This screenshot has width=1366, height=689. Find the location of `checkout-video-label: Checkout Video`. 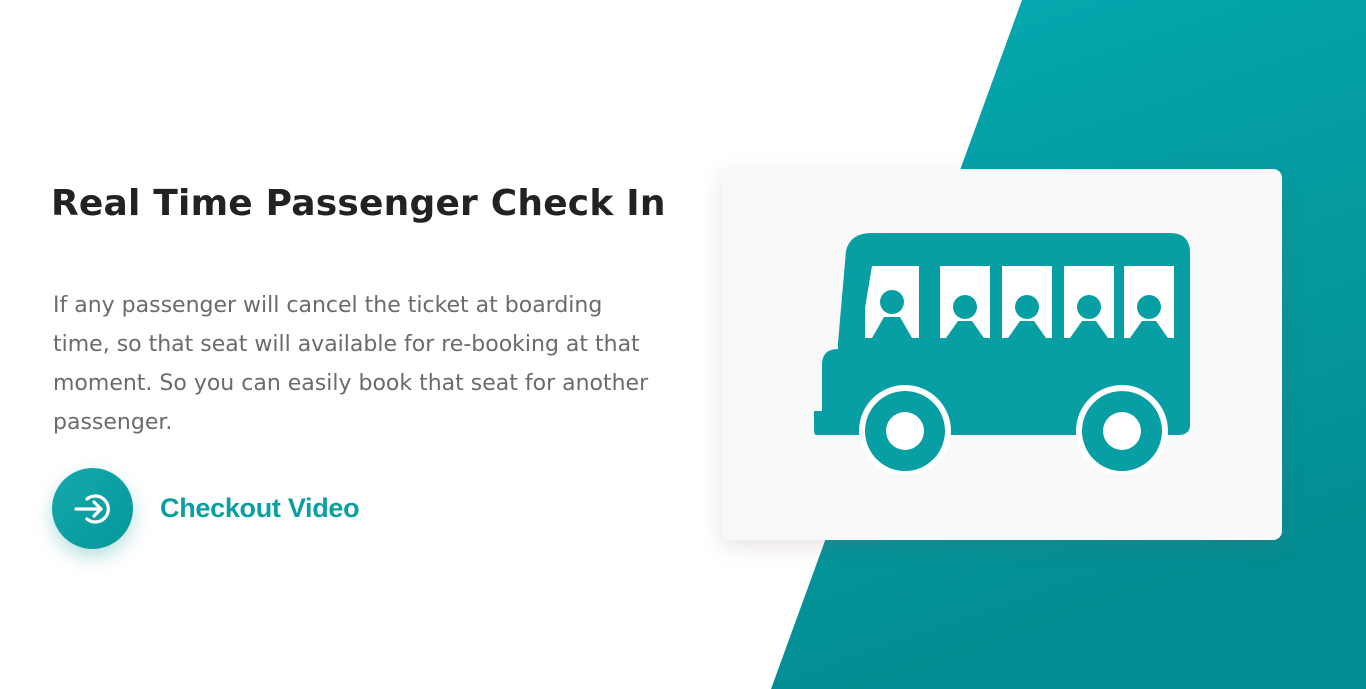

checkout-video-label: Checkout Video is located at coordinates (260, 508).